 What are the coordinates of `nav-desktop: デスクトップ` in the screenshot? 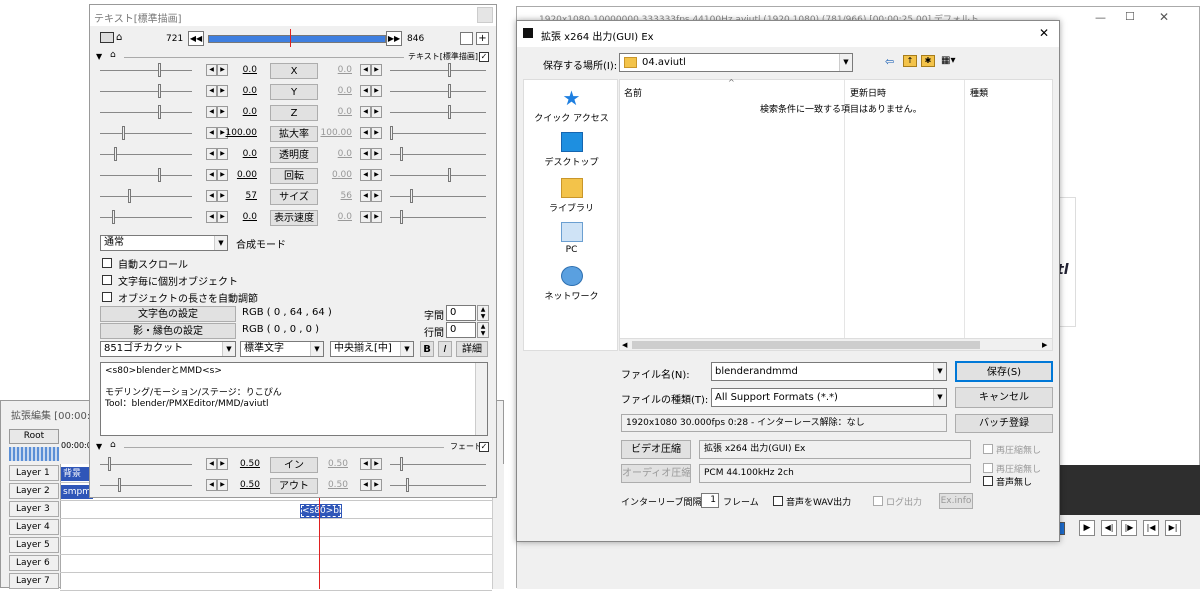 It's located at (571, 150).